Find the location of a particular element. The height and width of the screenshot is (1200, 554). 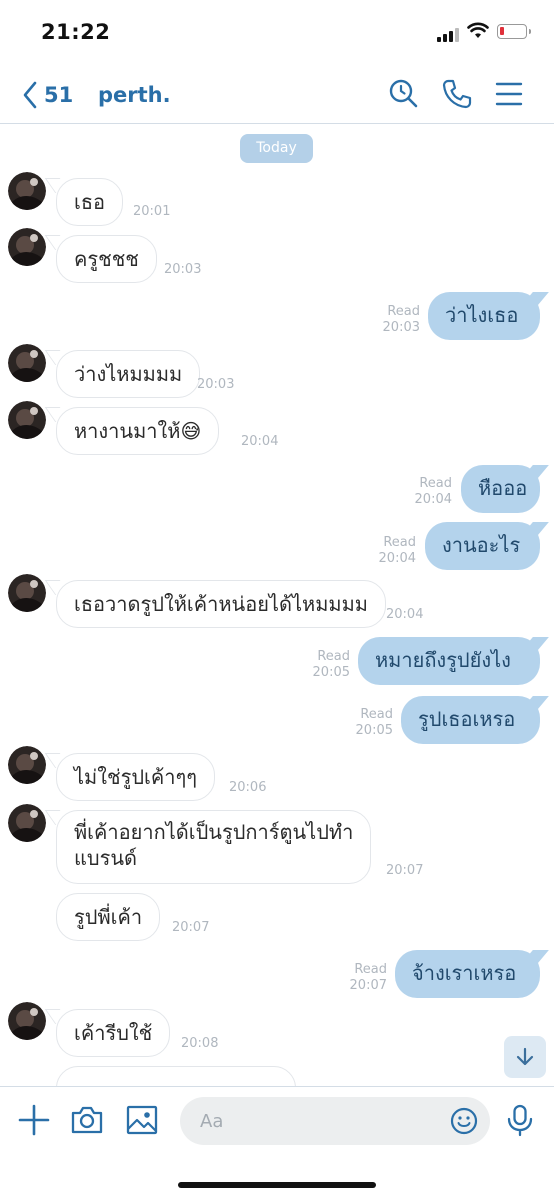

home-indicator is located at coordinates (277, 1185).